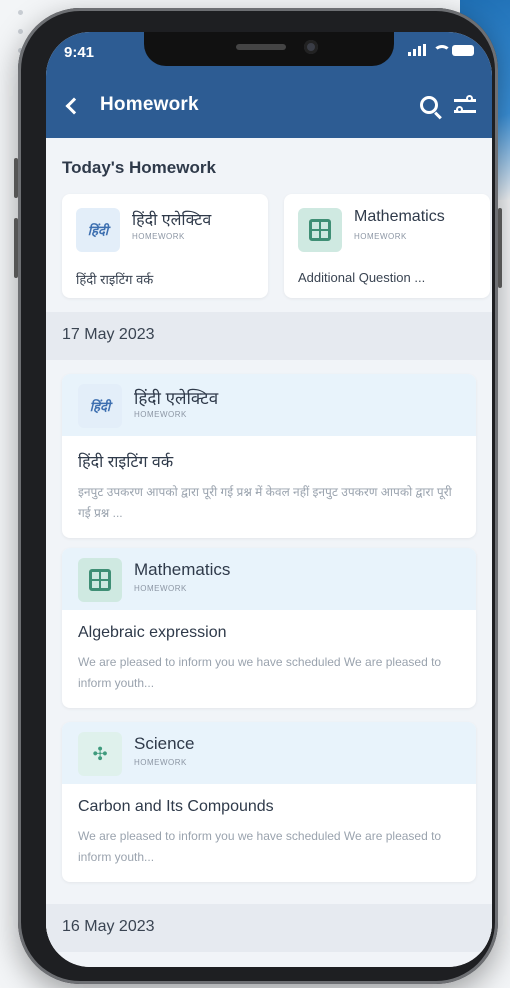  I want to click on date-label: 17 May 2023, so click(108, 334).